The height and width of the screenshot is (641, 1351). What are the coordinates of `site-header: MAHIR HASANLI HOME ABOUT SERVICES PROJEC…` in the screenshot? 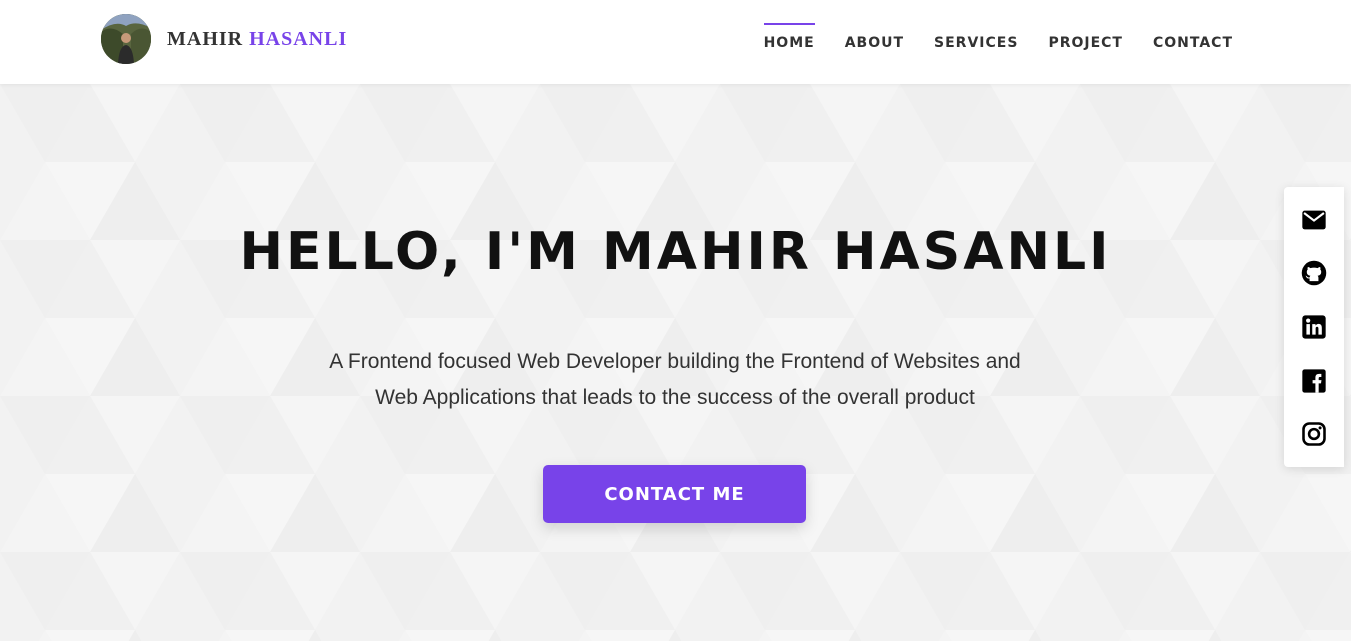 It's located at (675, 42).